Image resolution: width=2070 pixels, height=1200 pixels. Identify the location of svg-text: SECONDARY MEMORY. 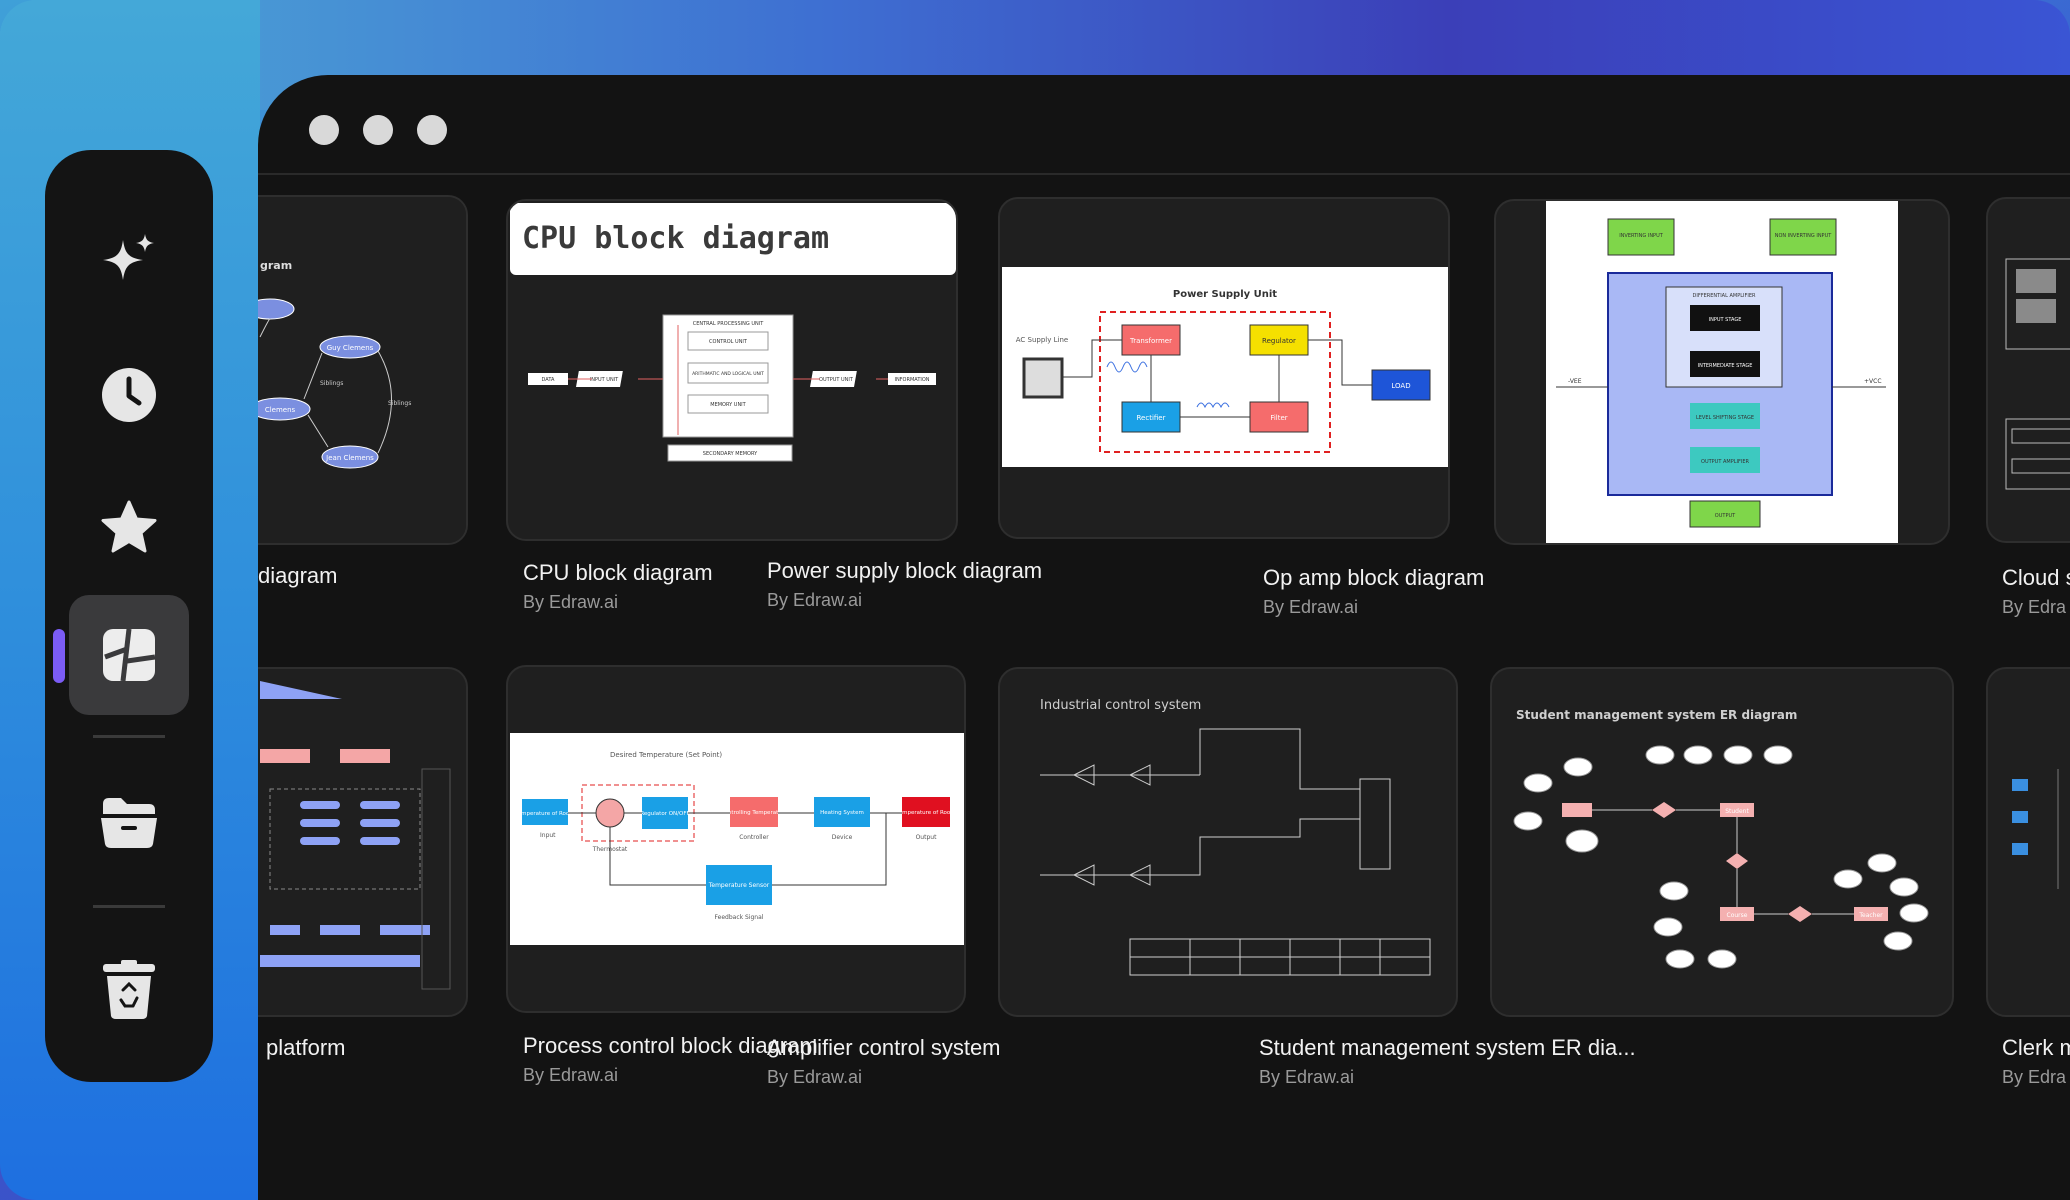
(730, 454).